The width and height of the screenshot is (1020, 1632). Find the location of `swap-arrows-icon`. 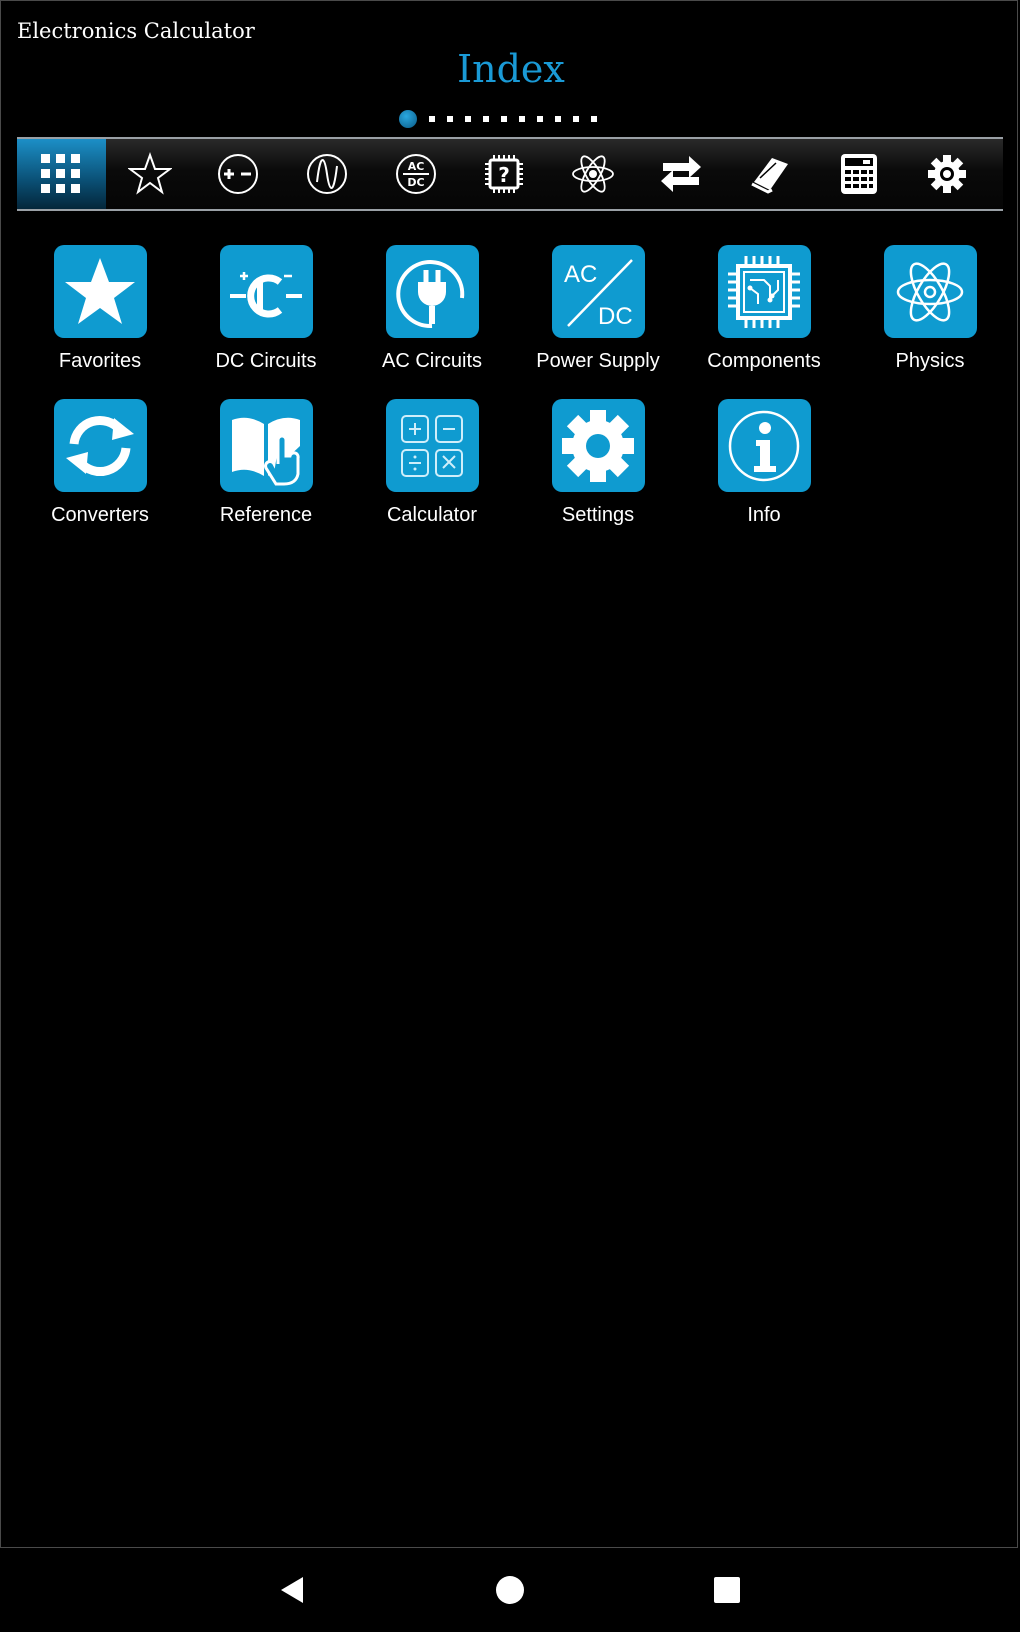

swap-arrows-icon is located at coordinates (681, 174).